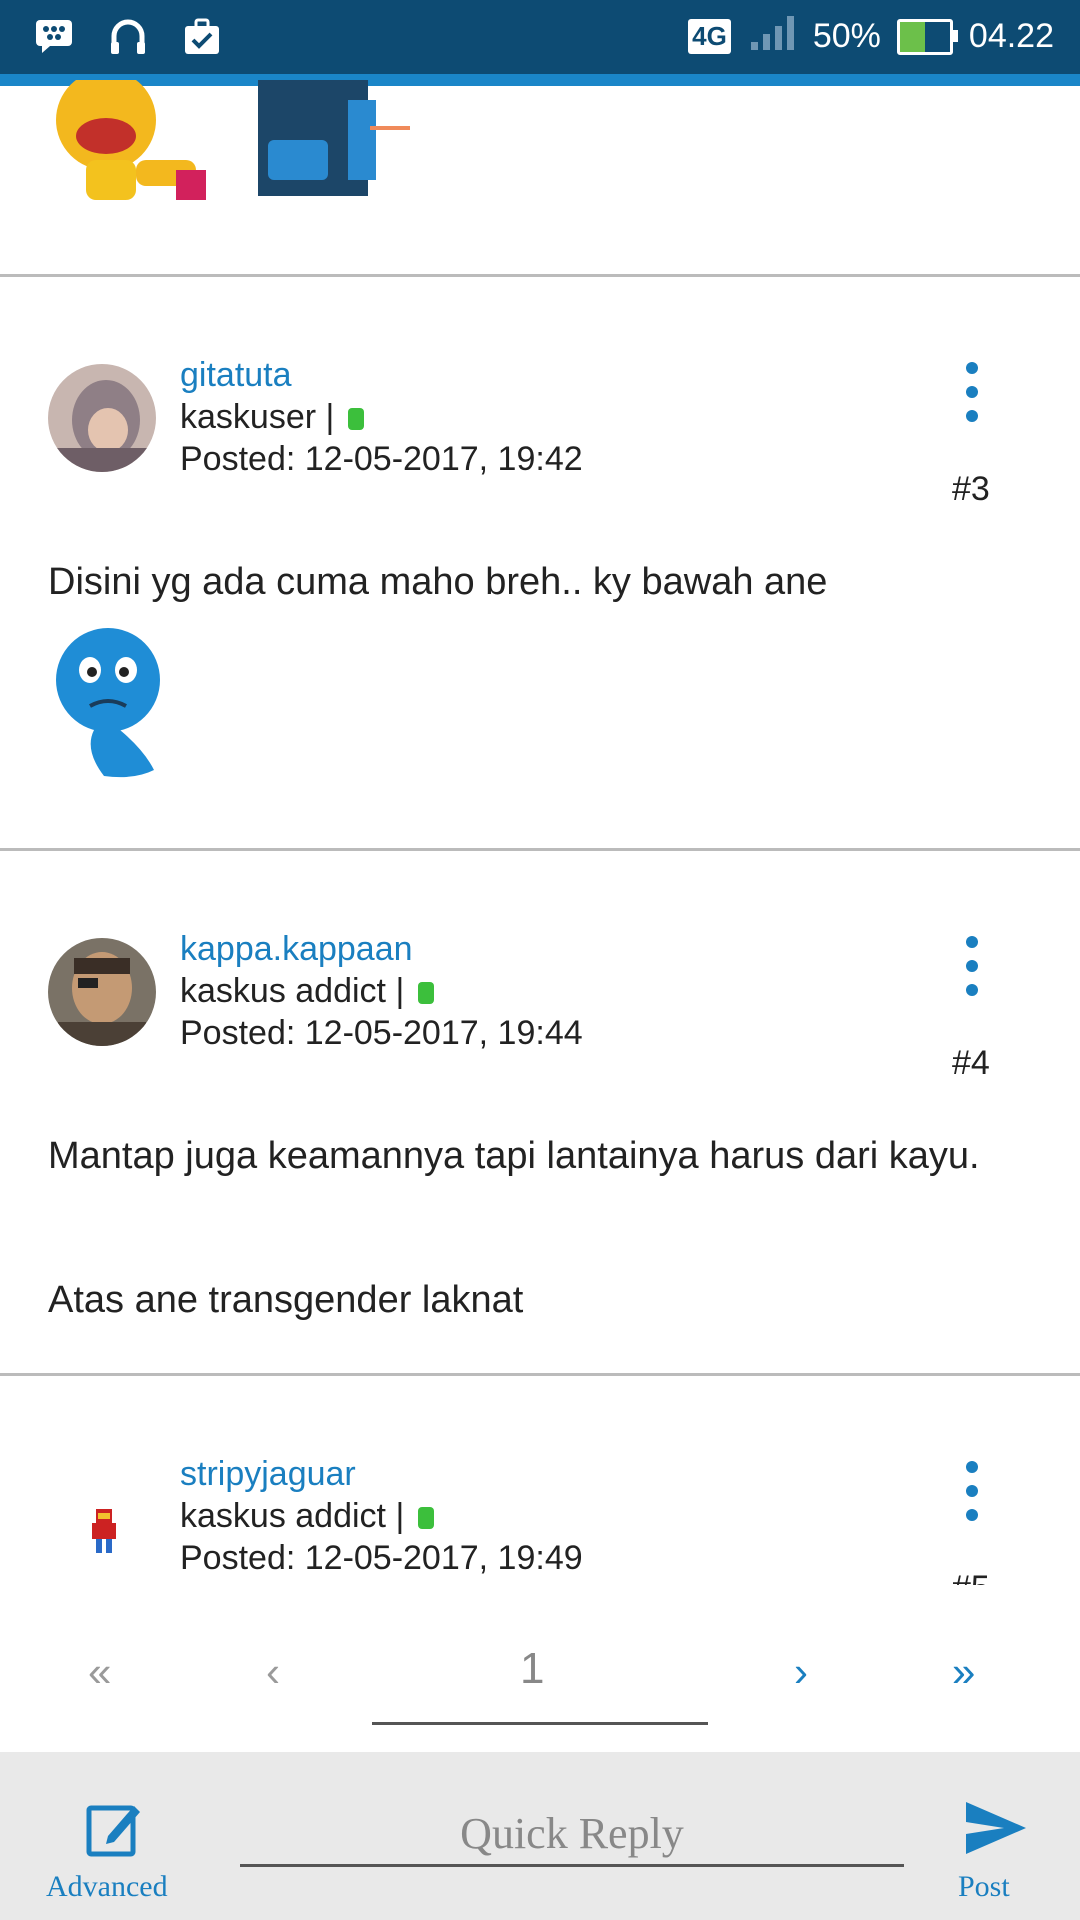 This screenshot has width=1080, height=1920. I want to click on user-rank: kaskuser |, so click(272, 417).